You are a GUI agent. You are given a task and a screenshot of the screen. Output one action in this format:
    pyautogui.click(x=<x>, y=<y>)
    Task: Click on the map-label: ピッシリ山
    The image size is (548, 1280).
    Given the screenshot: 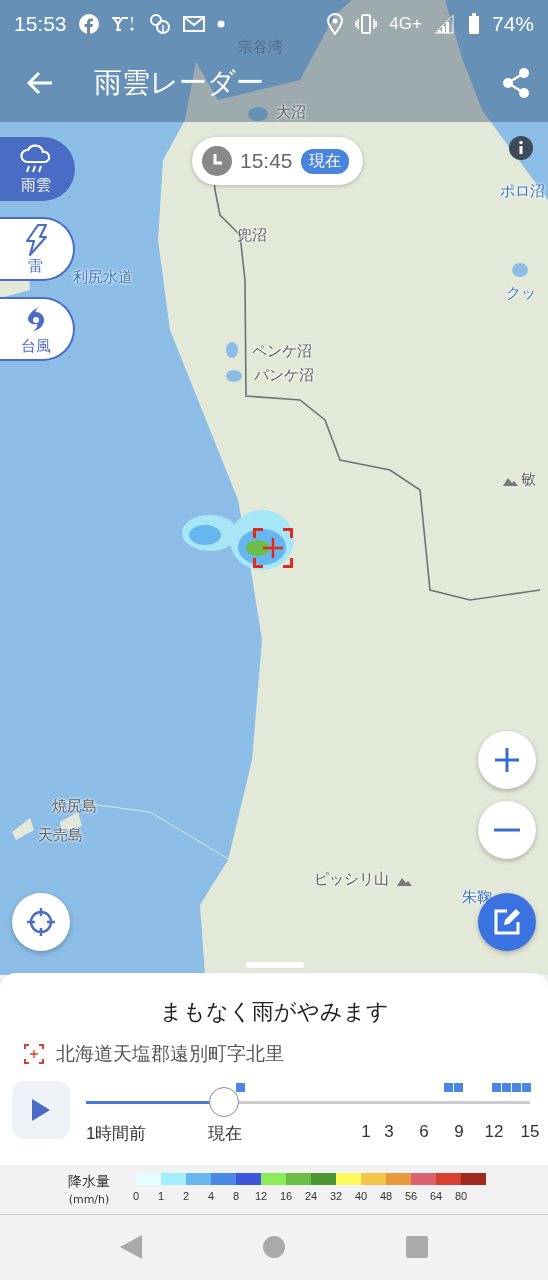 What is the action you would take?
    pyautogui.click(x=351, y=879)
    